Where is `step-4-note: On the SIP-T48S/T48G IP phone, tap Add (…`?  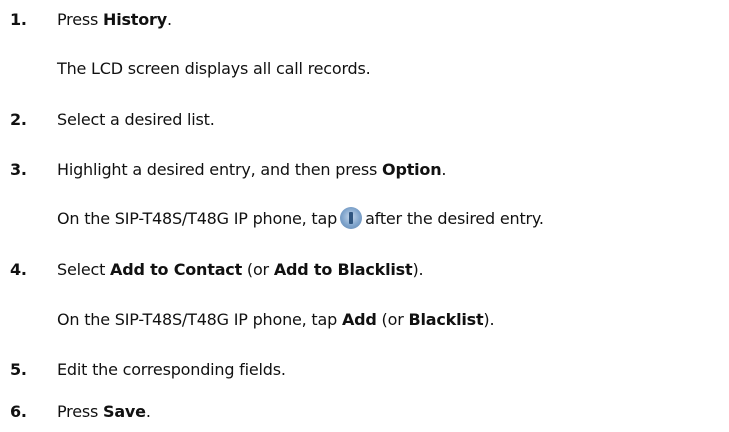
step-4-note: On the SIP-T48S/T48G IP phone, tap Add (… is located at coordinates (276, 320).